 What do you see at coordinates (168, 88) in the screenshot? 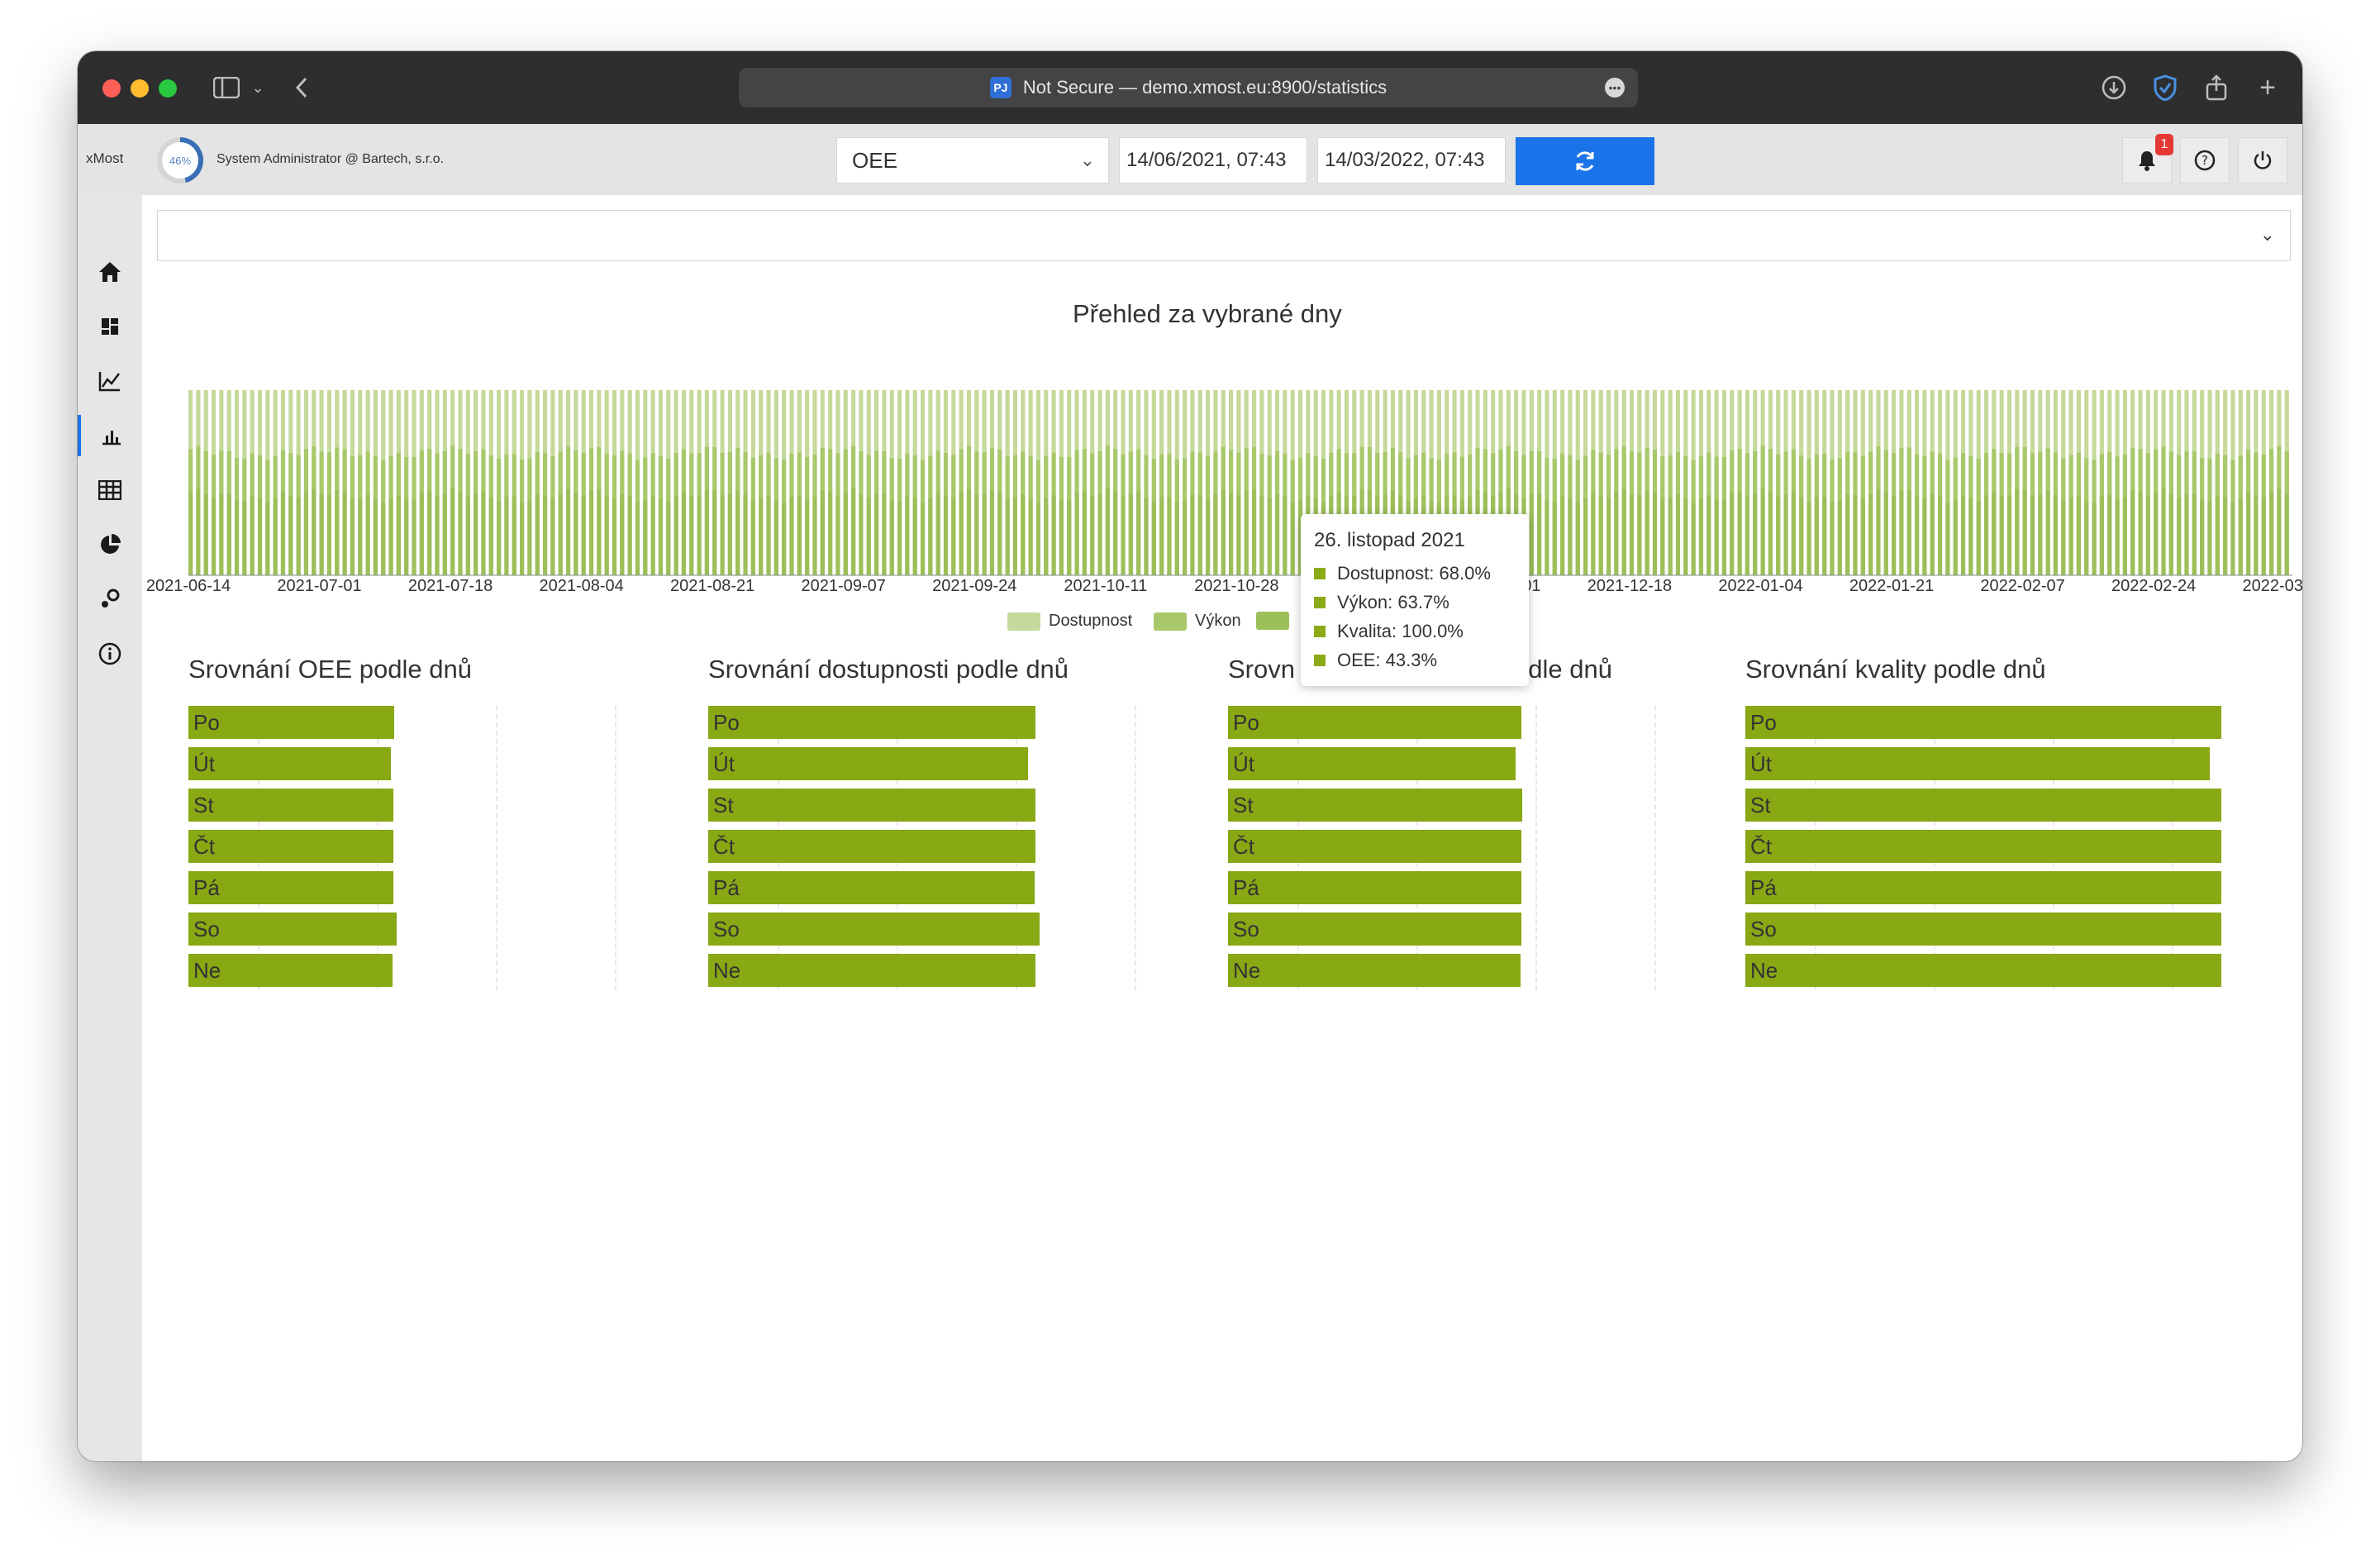
I see `zoom-window-button` at bounding box center [168, 88].